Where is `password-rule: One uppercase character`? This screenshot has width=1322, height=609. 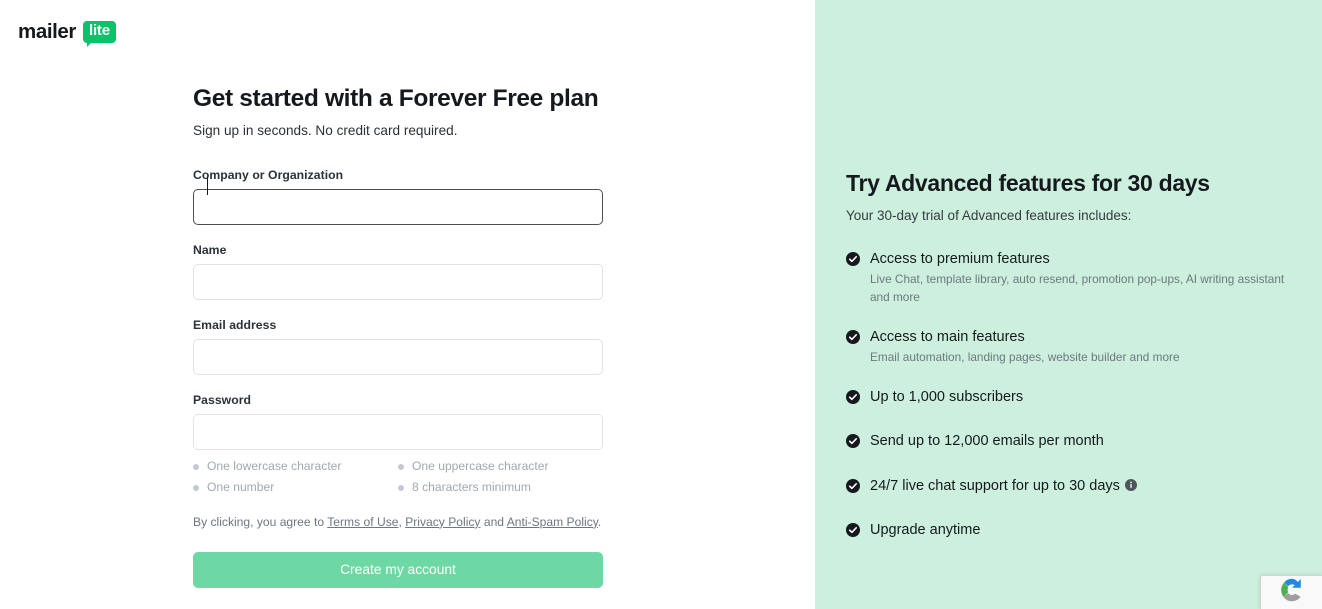
password-rule: One uppercase character is located at coordinates (500, 466).